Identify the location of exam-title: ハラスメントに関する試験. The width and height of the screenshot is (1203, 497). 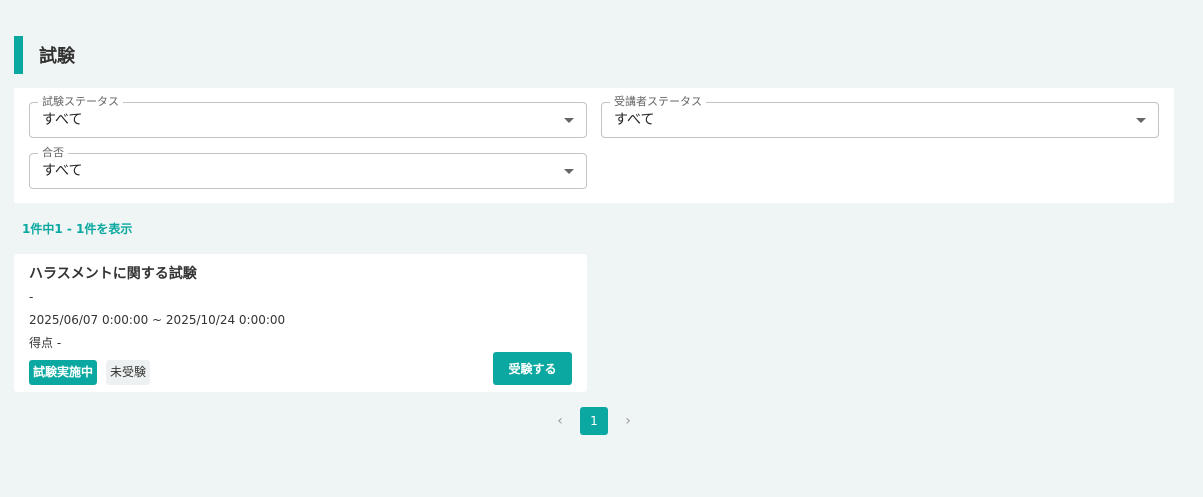
(113, 274).